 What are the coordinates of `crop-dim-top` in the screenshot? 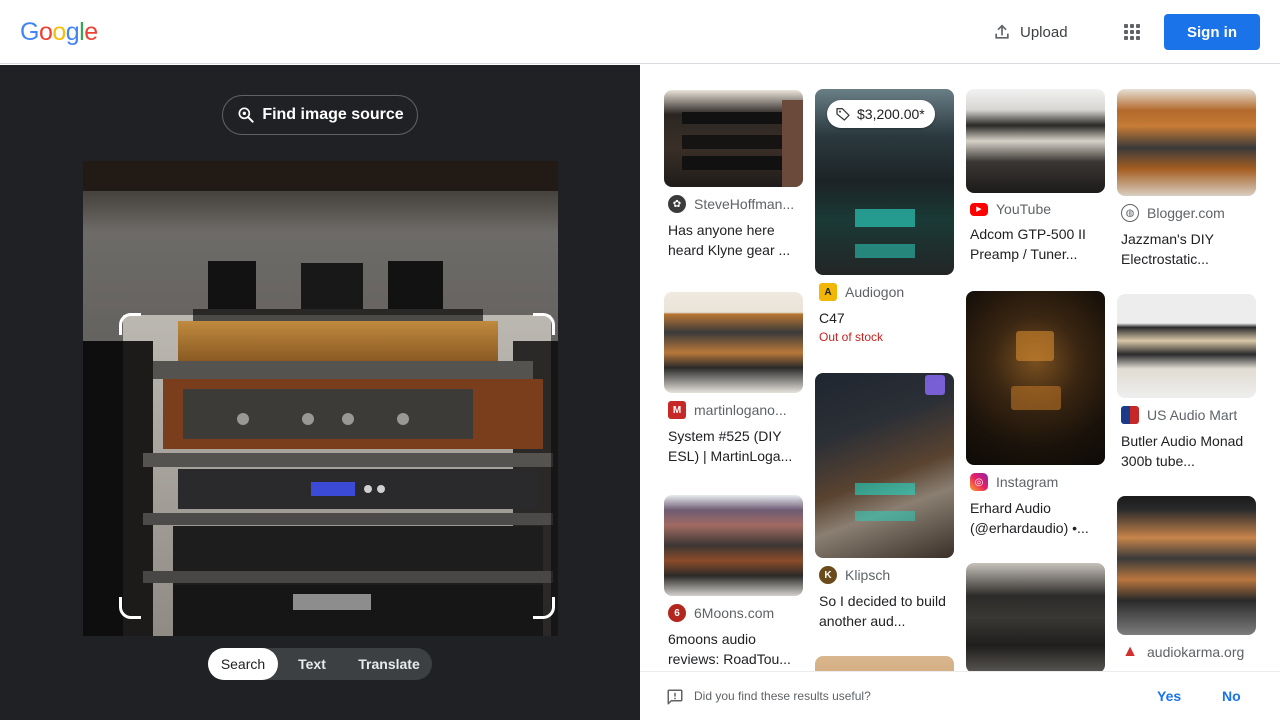 It's located at (320, 238).